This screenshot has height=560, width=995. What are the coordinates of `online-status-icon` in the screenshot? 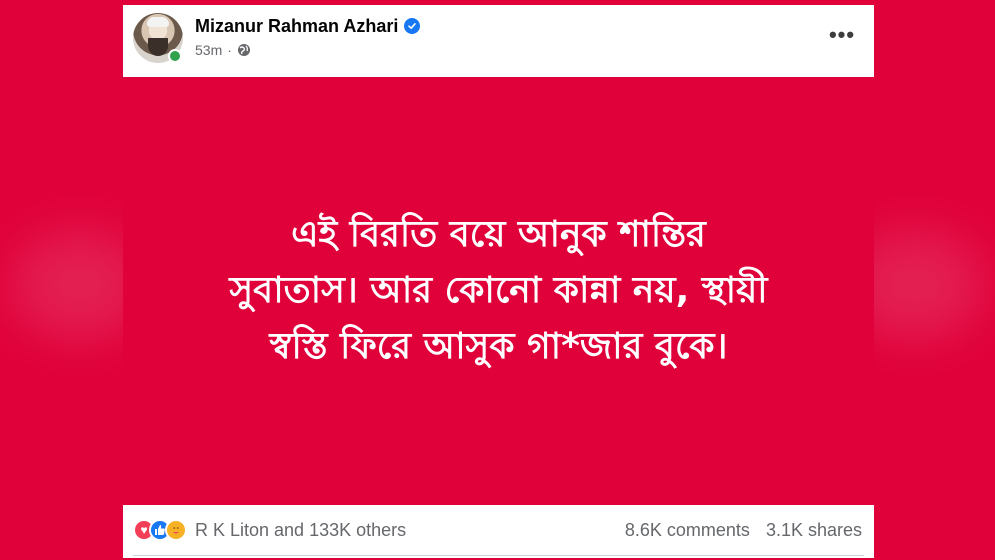 It's located at (175, 56).